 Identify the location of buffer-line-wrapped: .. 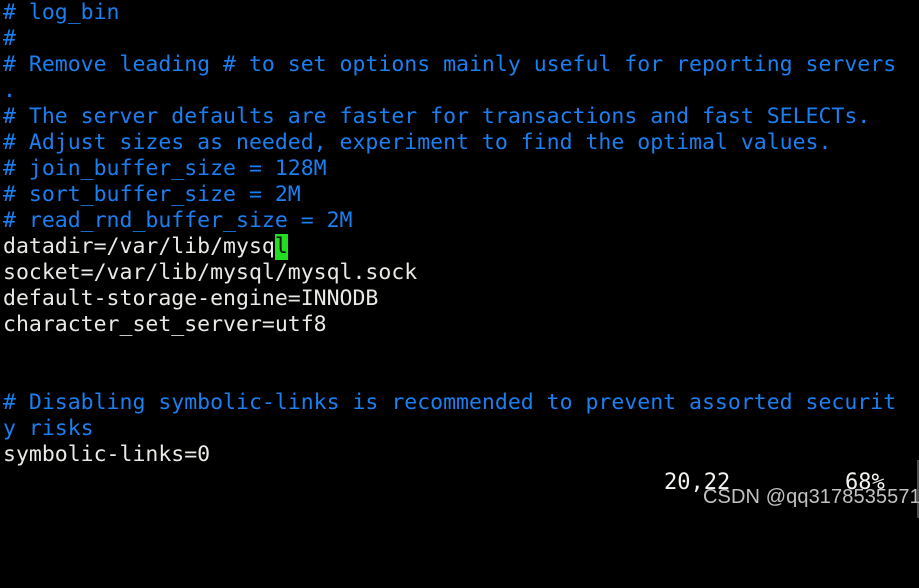
(9, 90).